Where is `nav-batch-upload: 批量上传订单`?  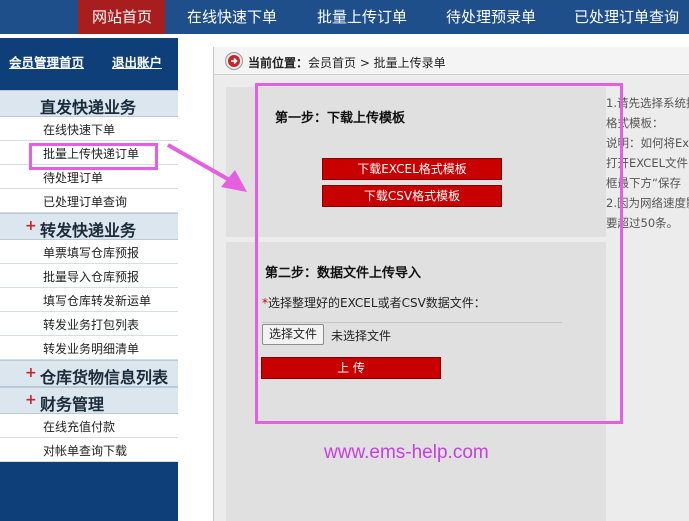 nav-batch-upload: 批量上传订单 is located at coordinates (362, 17).